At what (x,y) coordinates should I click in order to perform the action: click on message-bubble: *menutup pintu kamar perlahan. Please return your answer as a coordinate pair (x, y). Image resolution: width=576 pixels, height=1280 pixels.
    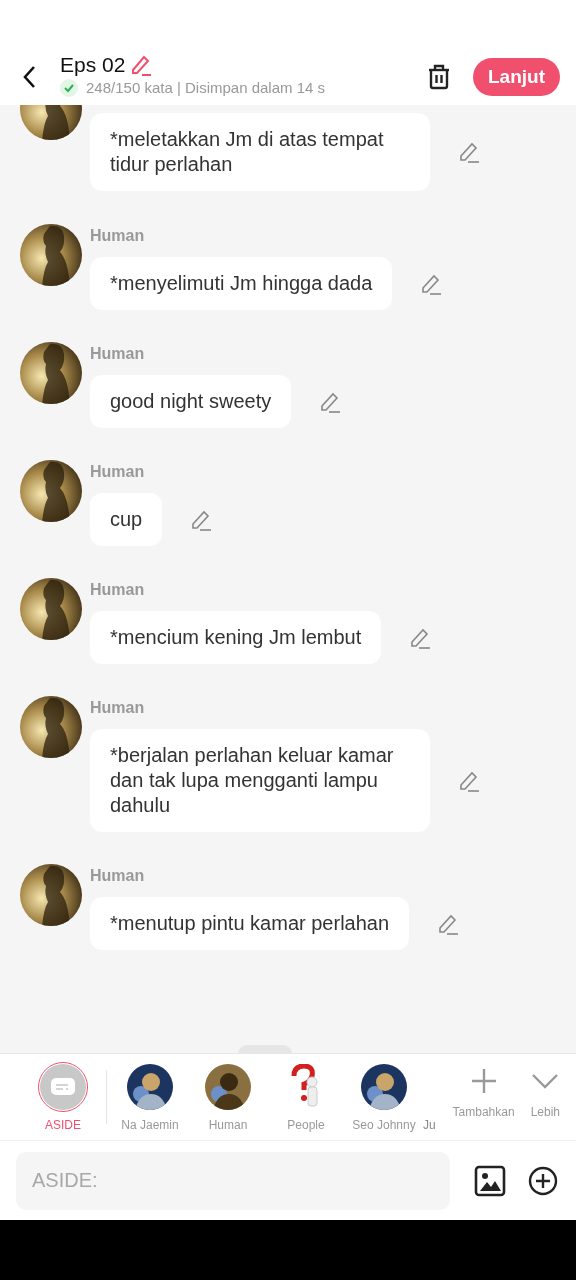
    Looking at the image, I should click on (250, 923).